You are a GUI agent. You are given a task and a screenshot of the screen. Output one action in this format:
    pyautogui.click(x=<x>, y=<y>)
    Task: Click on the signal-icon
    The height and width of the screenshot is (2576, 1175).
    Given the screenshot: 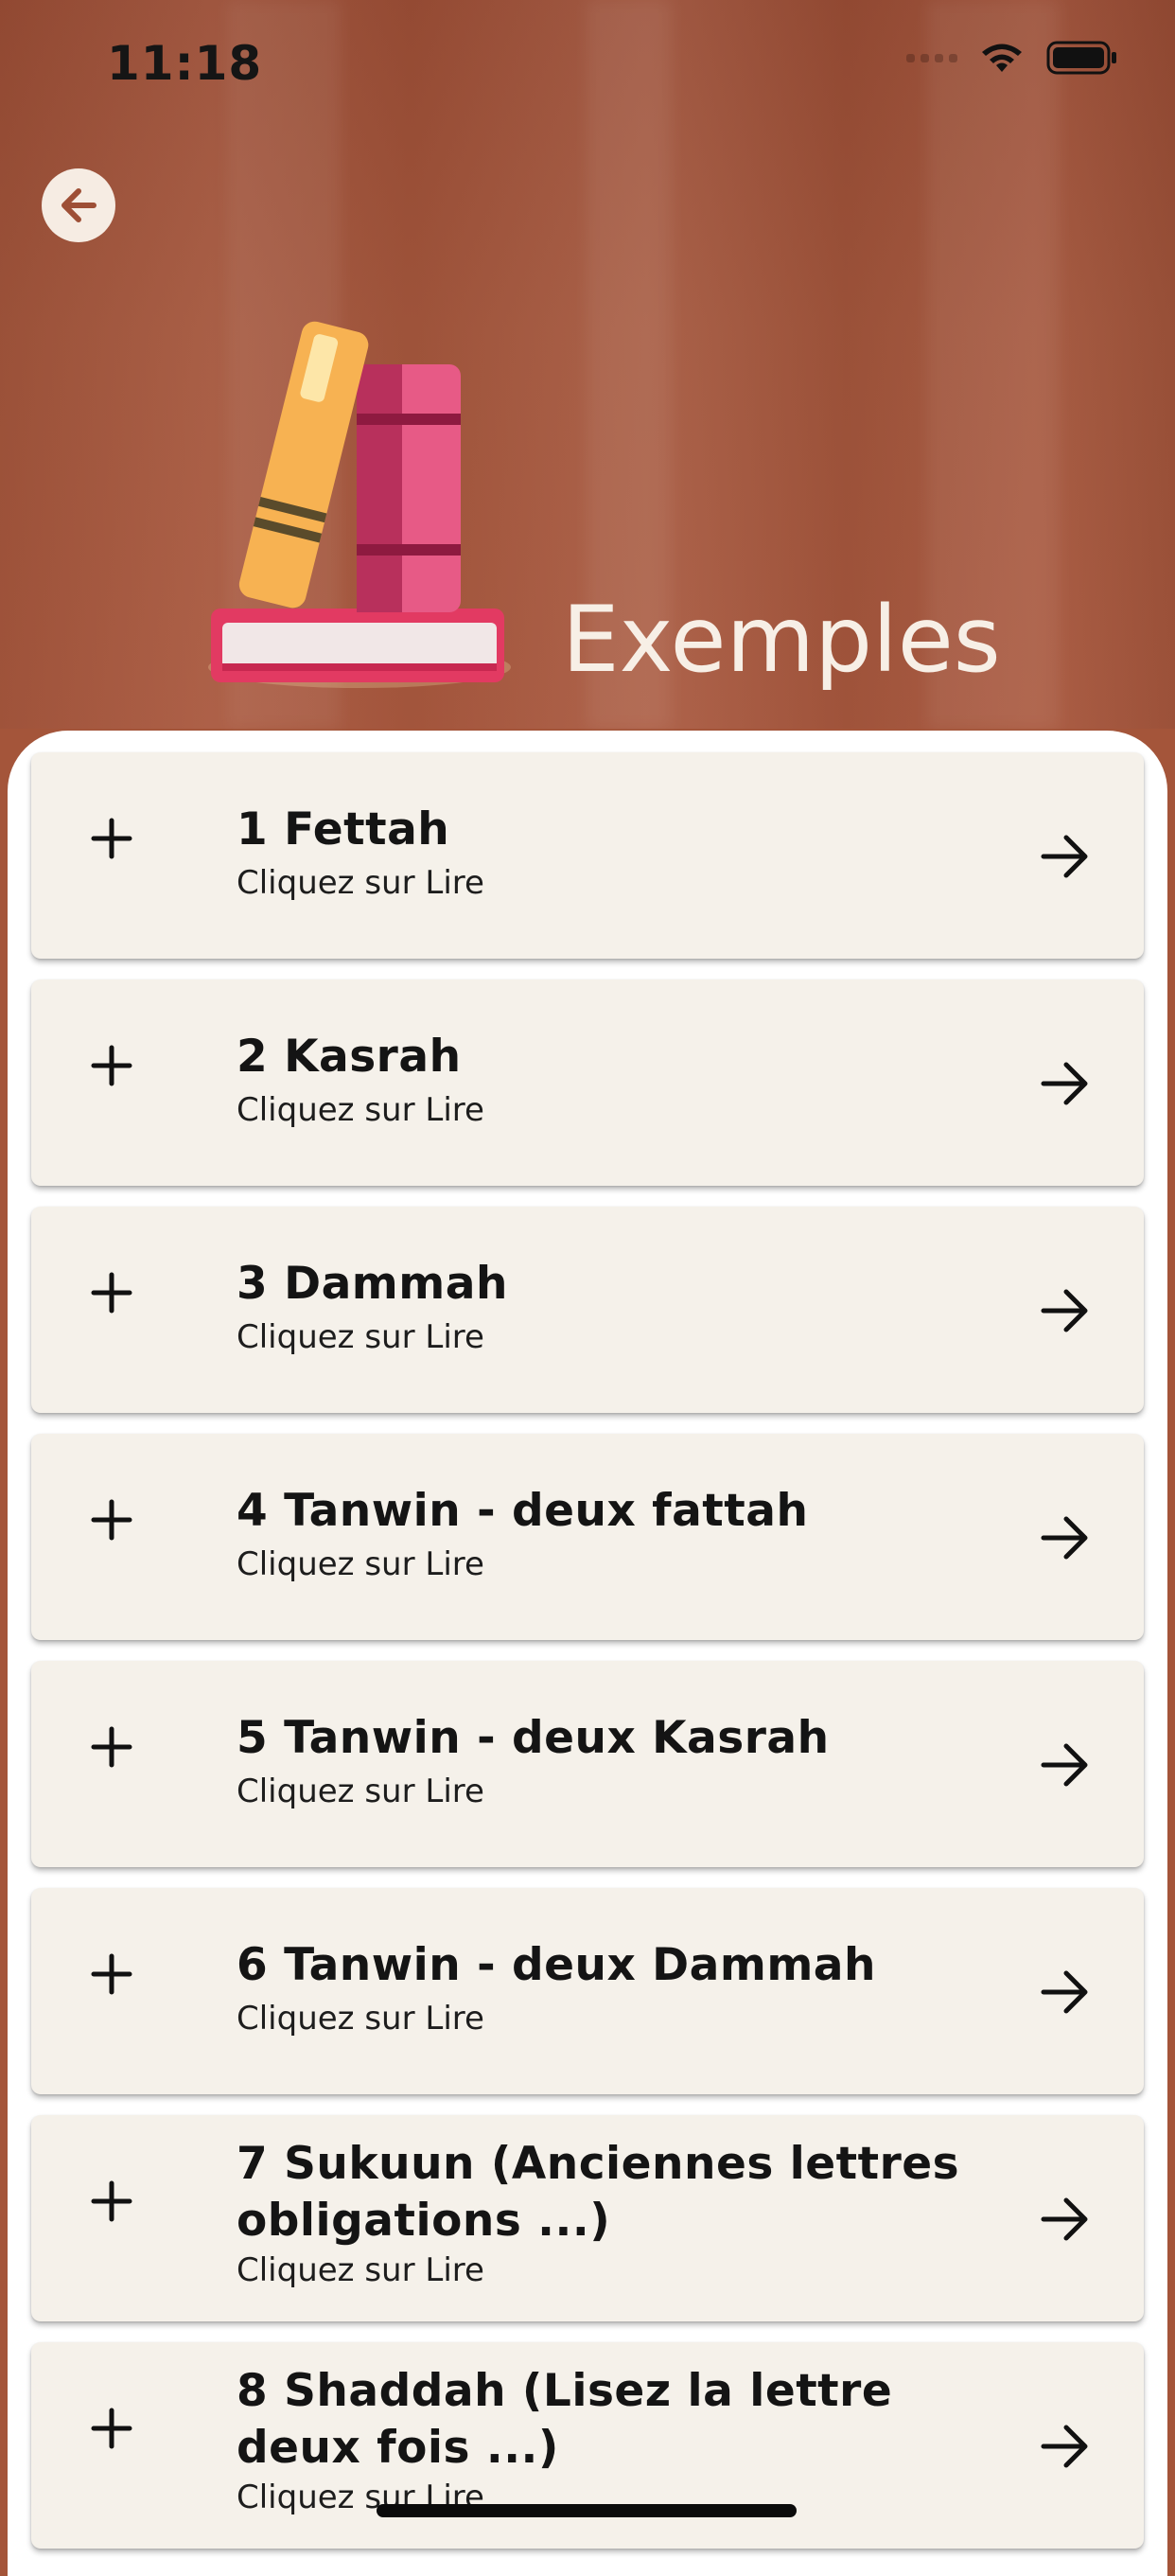 What is the action you would take?
    pyautogui.click(x=931, y=57)
    